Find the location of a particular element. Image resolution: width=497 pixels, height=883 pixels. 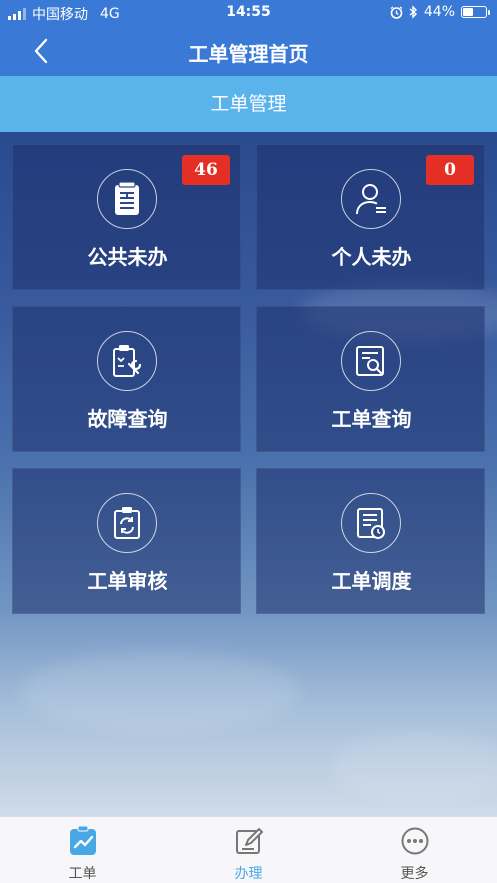

status-right: 44% is located at coordinates (440, 12).